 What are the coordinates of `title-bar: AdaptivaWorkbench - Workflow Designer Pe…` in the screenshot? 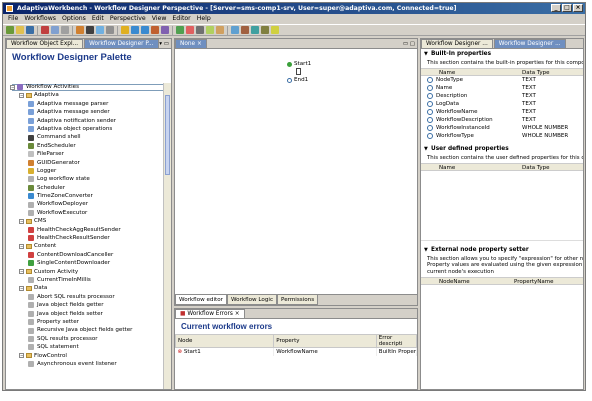 It's located at (294, 8).